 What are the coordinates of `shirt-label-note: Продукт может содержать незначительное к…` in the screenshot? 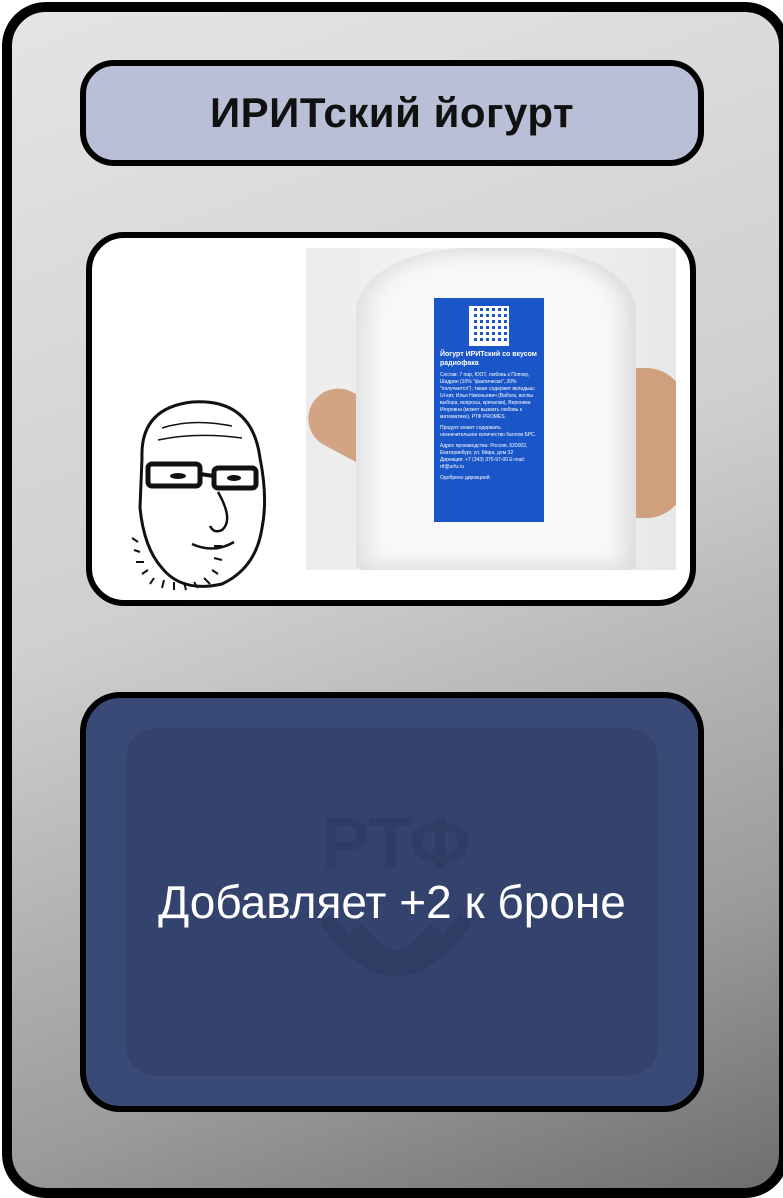 It's located at (488, 431).